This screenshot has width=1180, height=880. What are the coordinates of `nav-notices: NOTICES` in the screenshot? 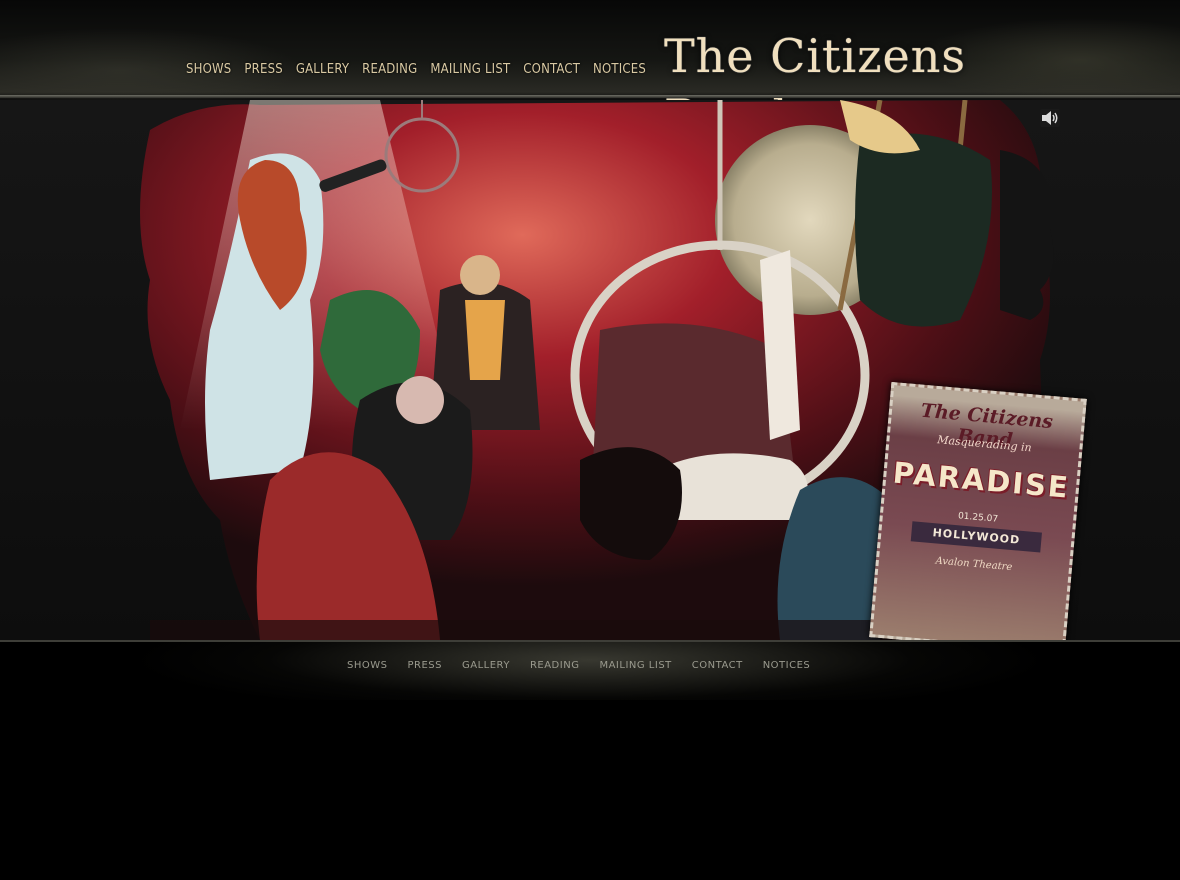 It's located at (619, 73).